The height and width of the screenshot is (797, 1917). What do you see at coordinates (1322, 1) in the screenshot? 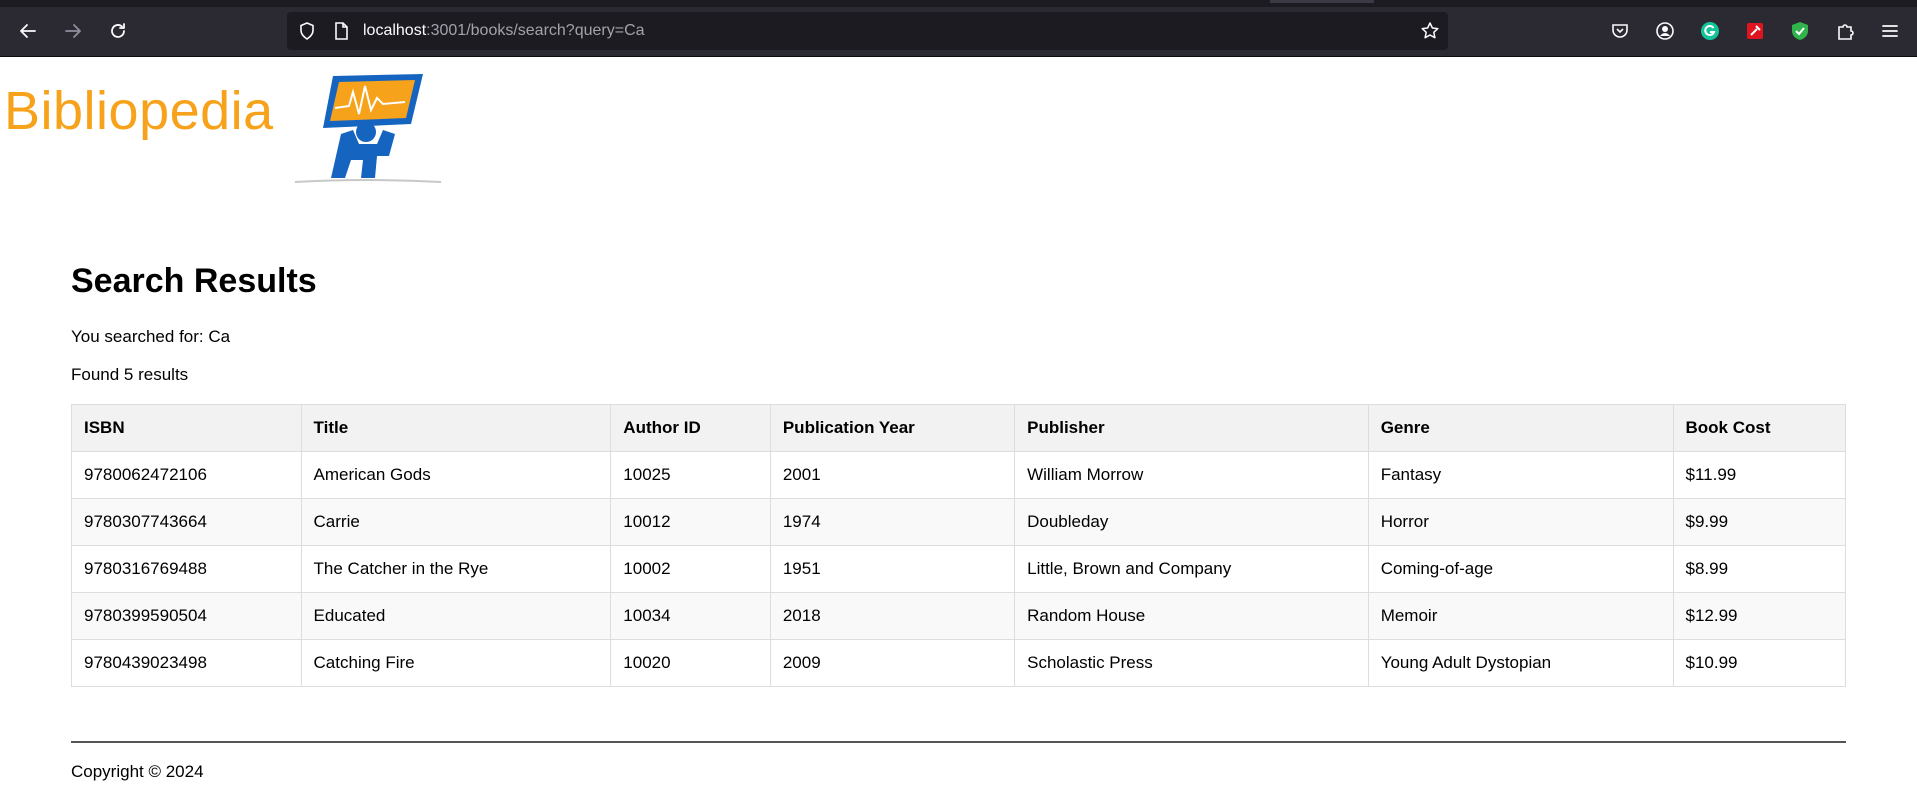
I see `tab-active` at bounding box center [1322, 1].